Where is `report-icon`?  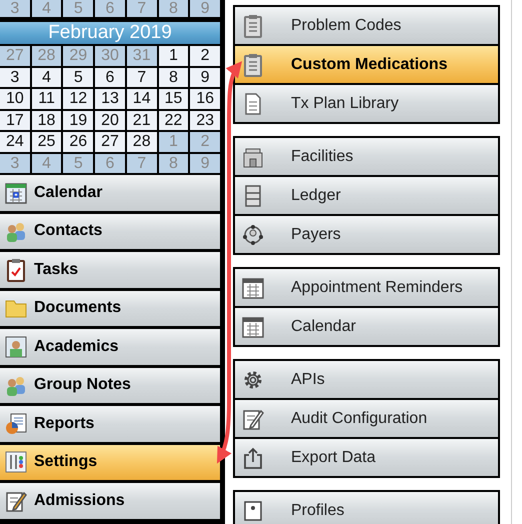 report-icon is located at coordinates (16, 424).